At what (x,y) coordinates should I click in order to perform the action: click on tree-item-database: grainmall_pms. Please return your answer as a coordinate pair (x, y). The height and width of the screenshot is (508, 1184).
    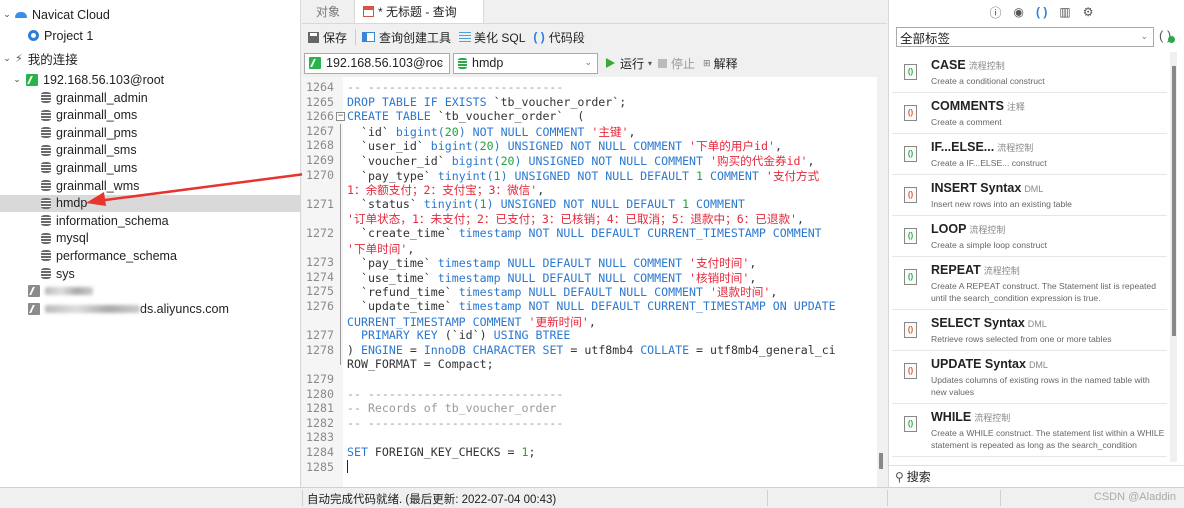
    Looking at the image, I should click on (150, 132).